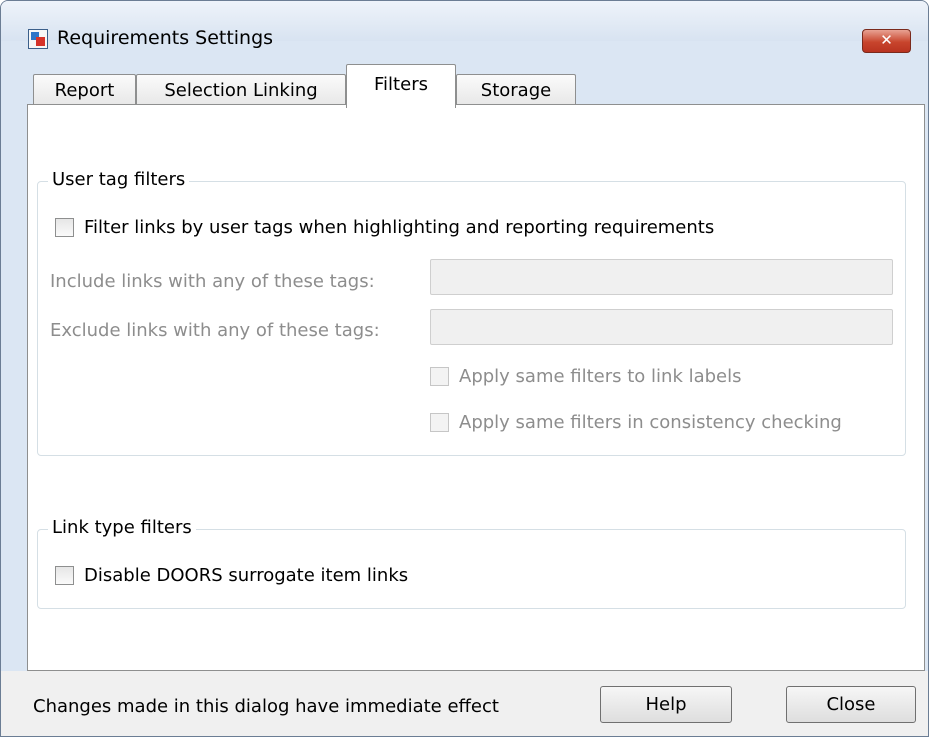 Image resolution: width=929 pixels, height=737 pixels. Describe the element at coordinates (165, 38) in the screenshot. I see `window-title: Requirements Settings` at that location.